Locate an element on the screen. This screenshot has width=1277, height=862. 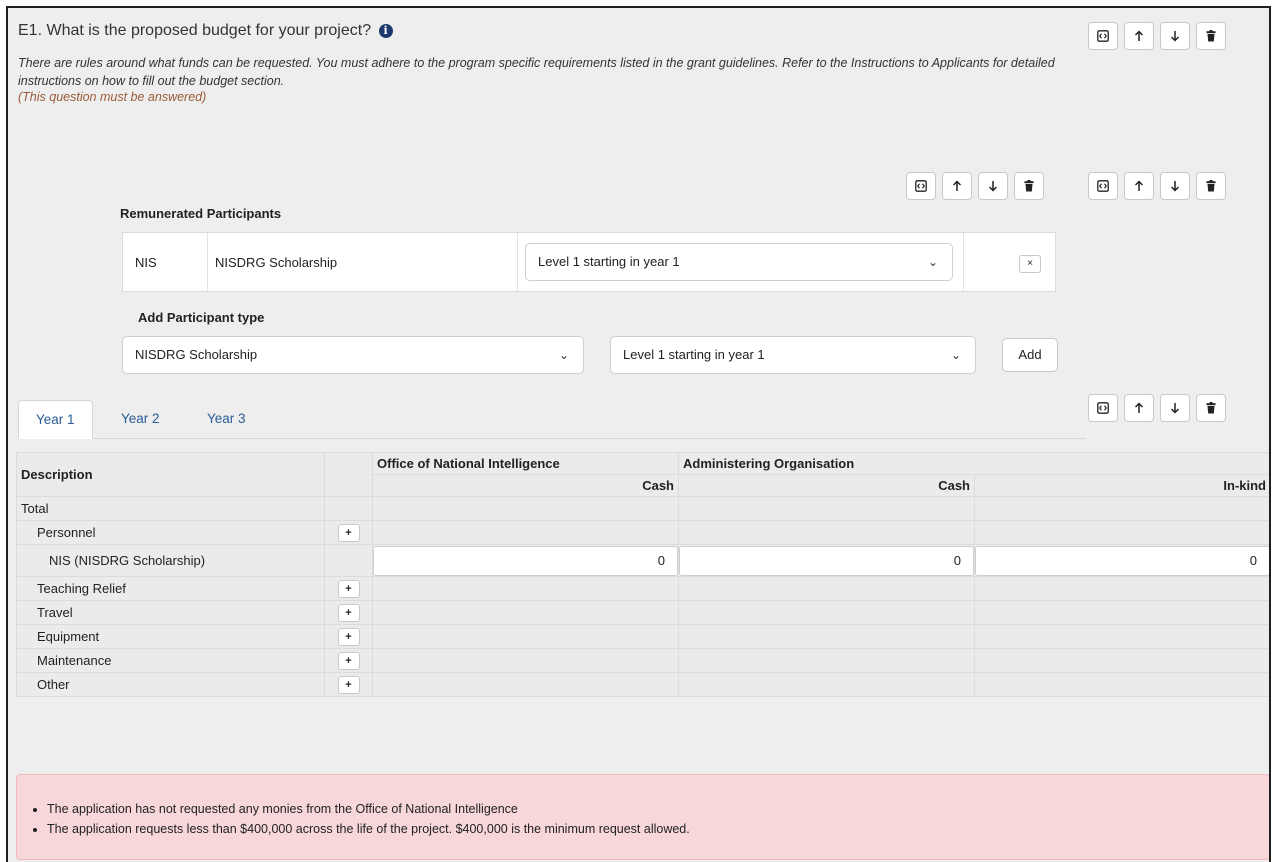
row-label: Total is located at coordinates (170, 508).